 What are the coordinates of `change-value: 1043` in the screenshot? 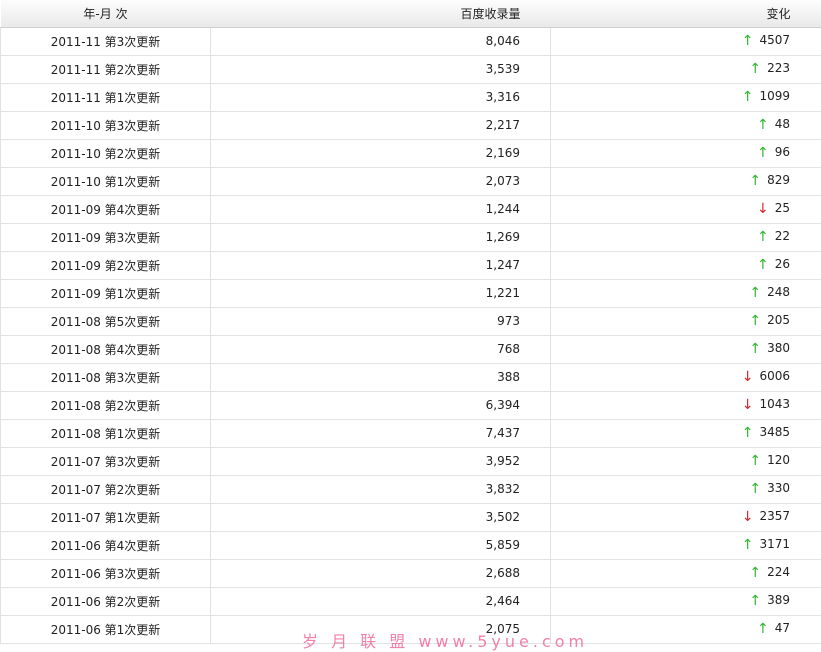 It's located at (774, 404).